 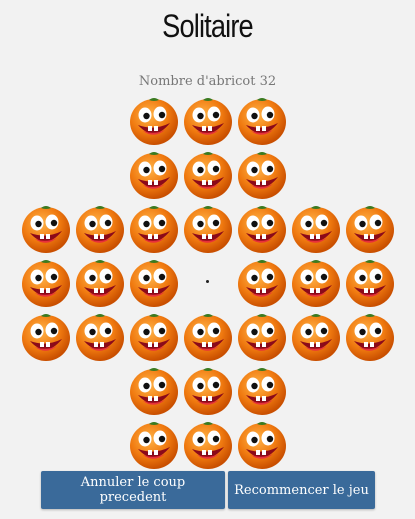 What do you see at coordinates (133, 490) in the screenshot?
I see `undo-button: Annuler le coup precedent` at bounding box center [133, 490].